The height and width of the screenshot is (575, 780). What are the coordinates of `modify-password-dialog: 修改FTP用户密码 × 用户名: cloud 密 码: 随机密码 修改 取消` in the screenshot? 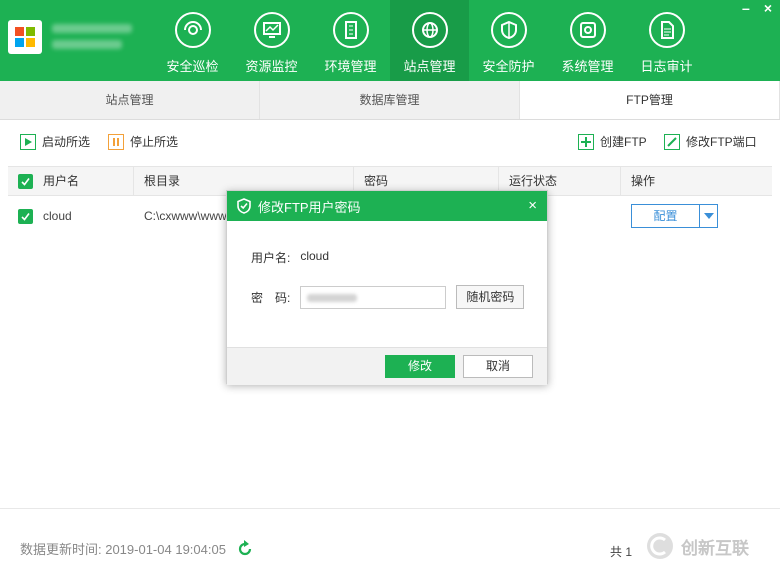 It's located at (387, 287).